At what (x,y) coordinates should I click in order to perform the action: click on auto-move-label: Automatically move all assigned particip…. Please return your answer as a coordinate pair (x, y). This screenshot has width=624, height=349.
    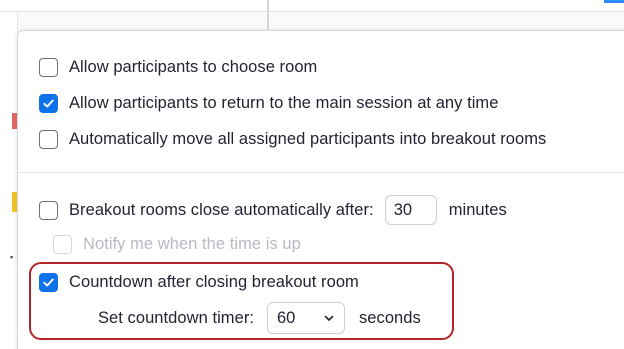
    Looking at the image, I should click on (308, 138).